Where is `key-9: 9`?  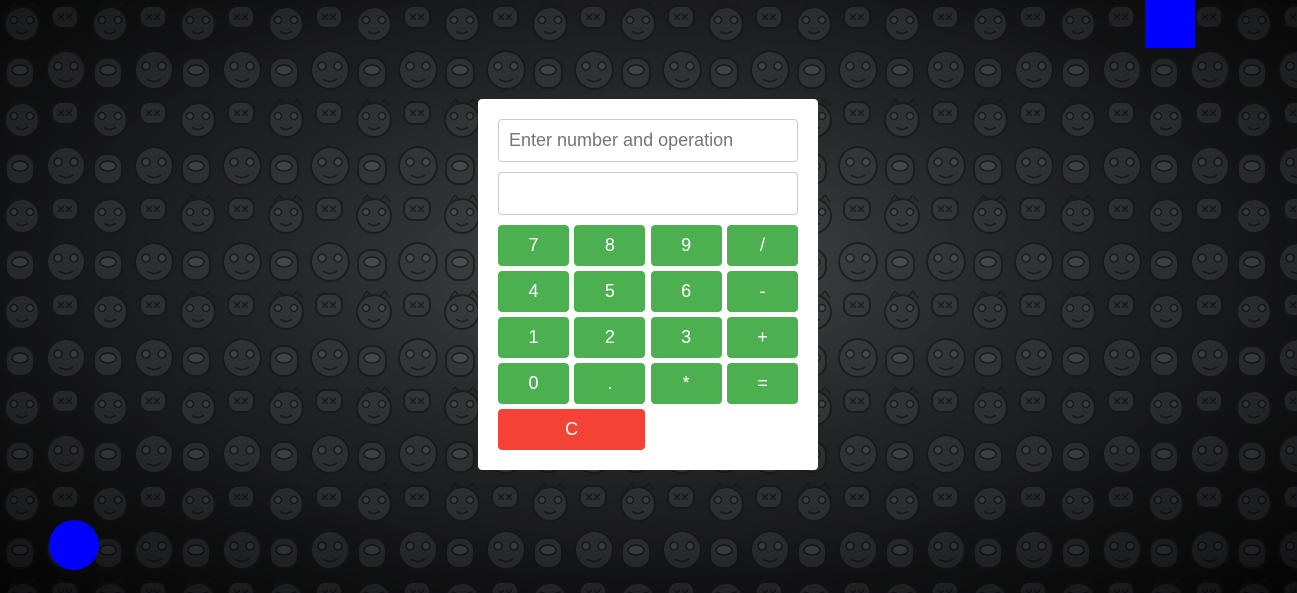
key-9: 9 is located at coordinates (686, 245).